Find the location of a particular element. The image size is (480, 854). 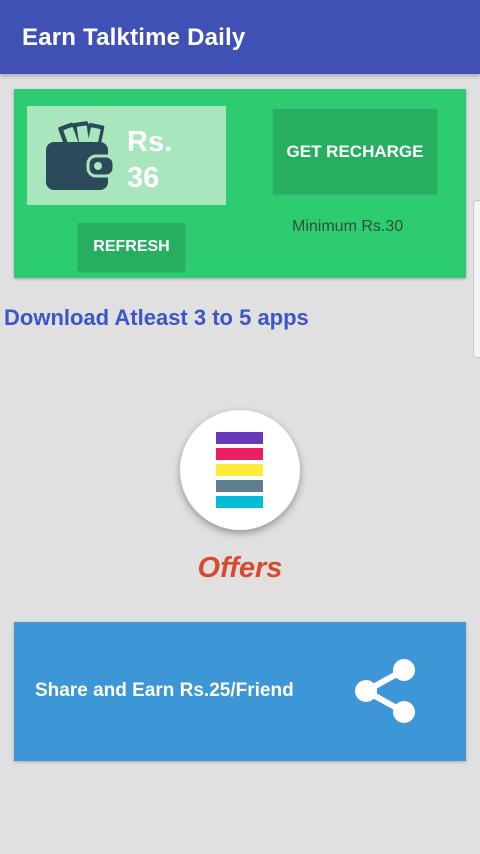

minimum-recharge-text: Minimum Rs.30 is located at coordinates (348, 226).